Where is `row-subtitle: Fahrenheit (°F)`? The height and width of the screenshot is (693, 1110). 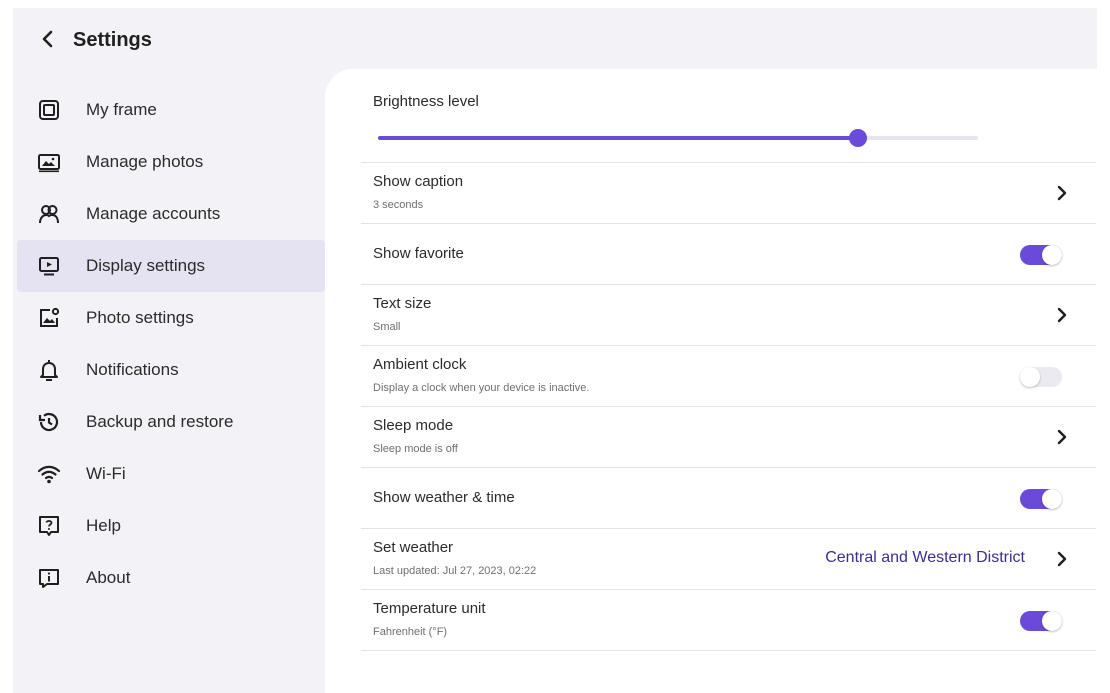
row-subtitle: Fahrenheit (°F) is located at coordinates (410, 632).